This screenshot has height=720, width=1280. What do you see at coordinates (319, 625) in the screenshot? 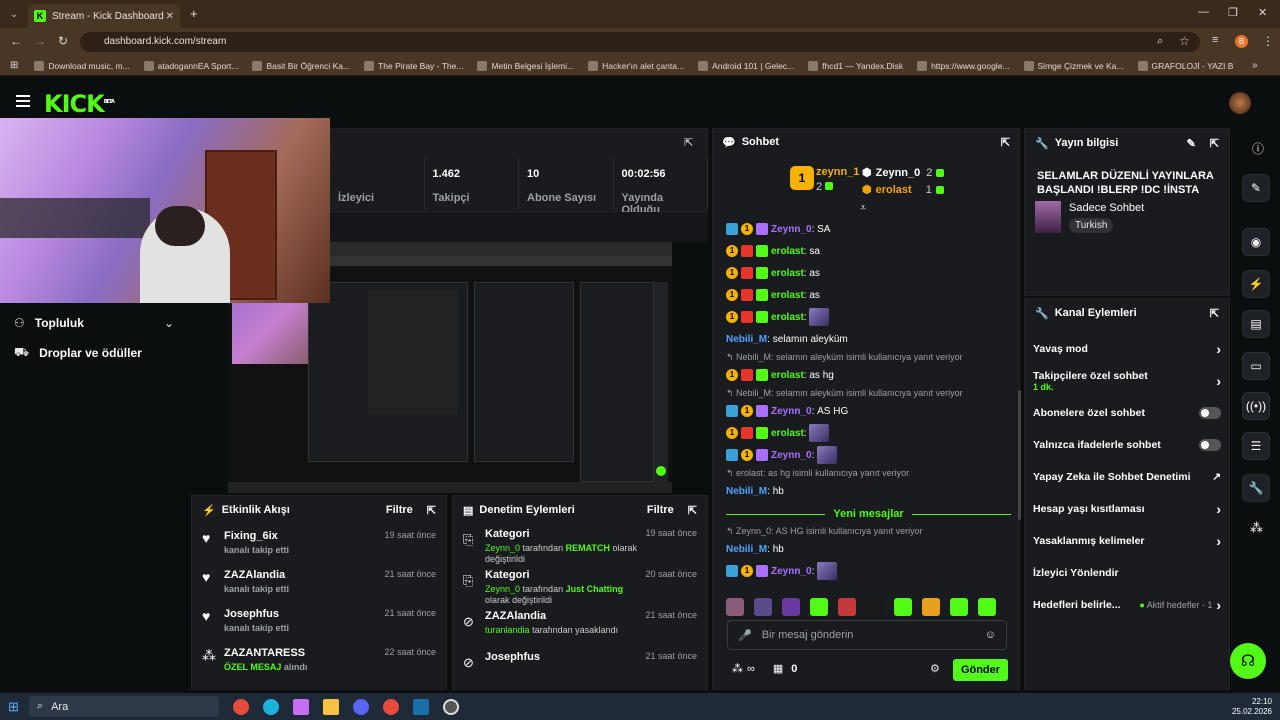
I see `activity-item: ♥ Josephfus kanalı takip etti 21 saat önce` at bounding box center [319, 625].